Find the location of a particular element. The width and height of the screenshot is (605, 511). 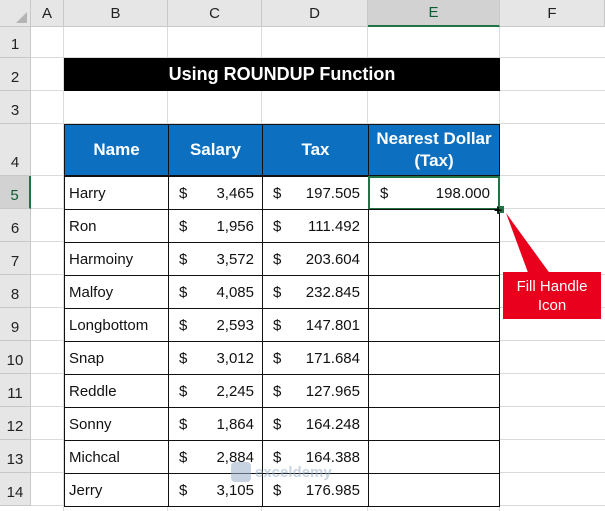

cell-tax: $111.492 is located at coordinates (315, 226).